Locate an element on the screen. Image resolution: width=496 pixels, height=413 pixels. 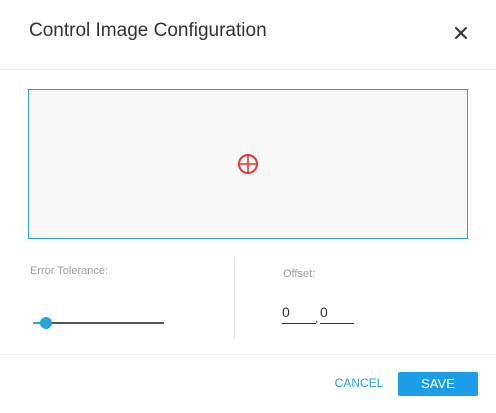
crosshair-icon is located at coordinates (248, 164).